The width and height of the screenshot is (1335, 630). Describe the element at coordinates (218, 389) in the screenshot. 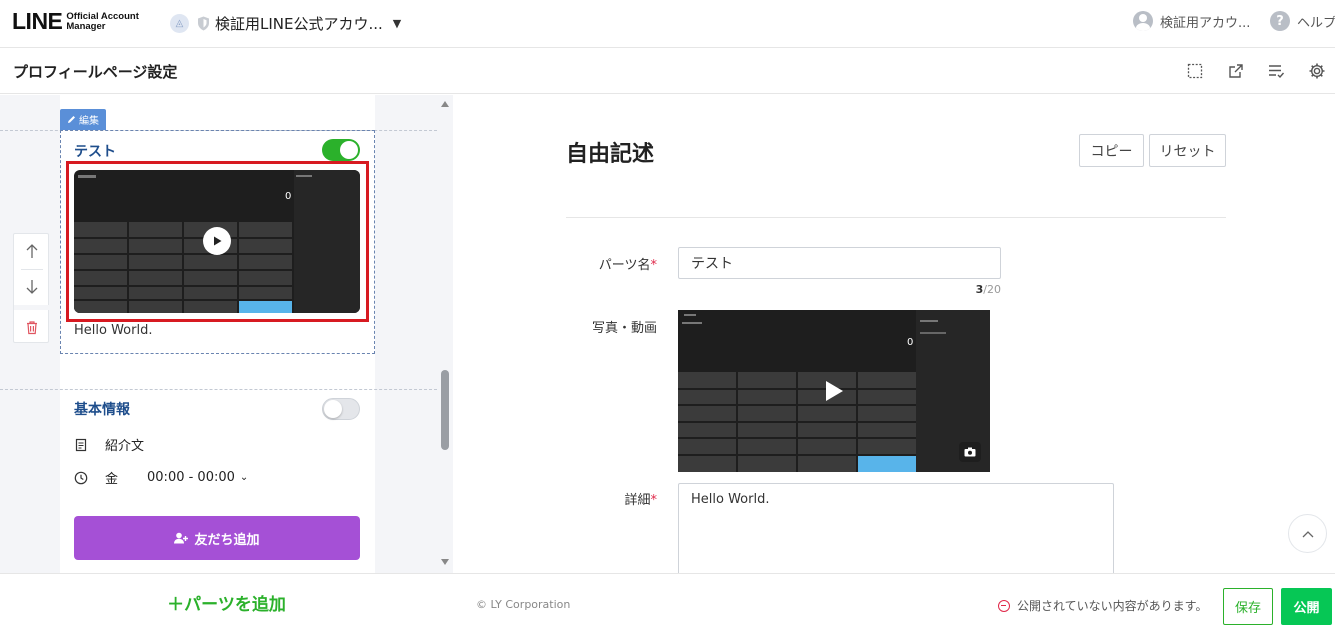

I see `section-divider` at that location.